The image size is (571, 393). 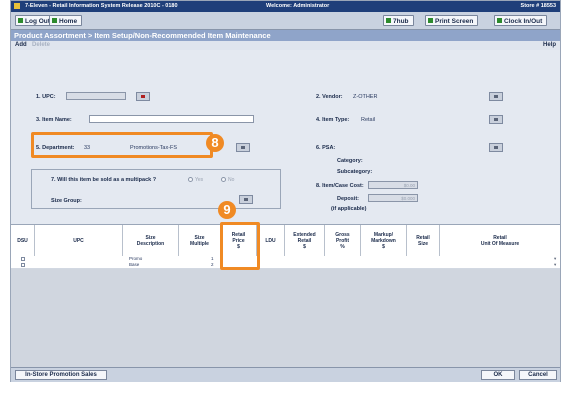 What do you see at coordinates (393, 185) in the screenshot?
I see `case-cost-input: $0.00` at bounding box center [393, 185].